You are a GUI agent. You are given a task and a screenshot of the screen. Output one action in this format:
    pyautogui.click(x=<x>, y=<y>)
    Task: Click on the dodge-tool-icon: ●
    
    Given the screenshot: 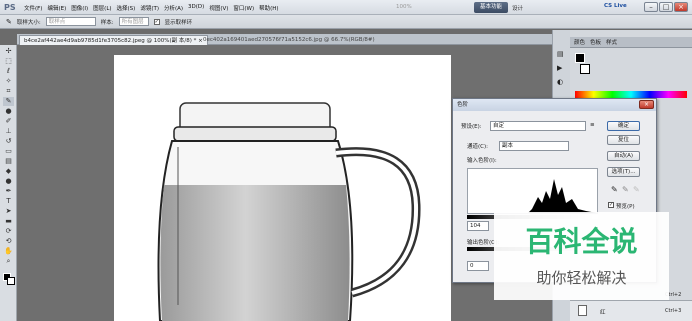 What is the action you would take?
    pyautogui.click(x=8, y=181)
    